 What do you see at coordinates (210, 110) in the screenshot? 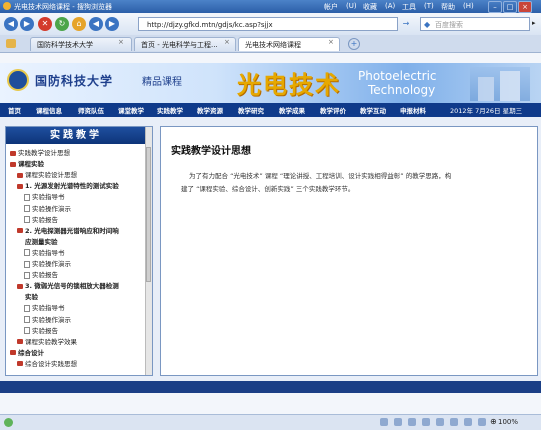
I see `nav-resources: 教学资源` at bounding box center [210, 110].